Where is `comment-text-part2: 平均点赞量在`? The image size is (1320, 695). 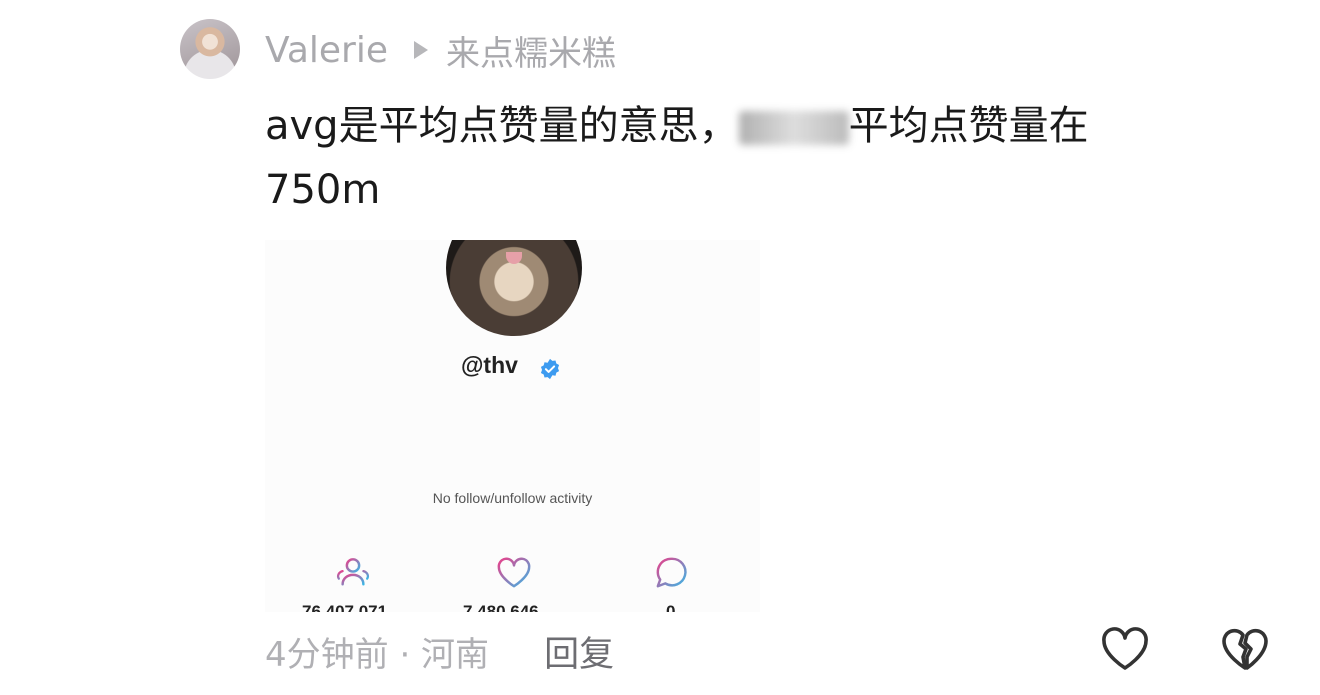
comment-text-part2: 平均点赞量在 is located at coordinates (968, 126).